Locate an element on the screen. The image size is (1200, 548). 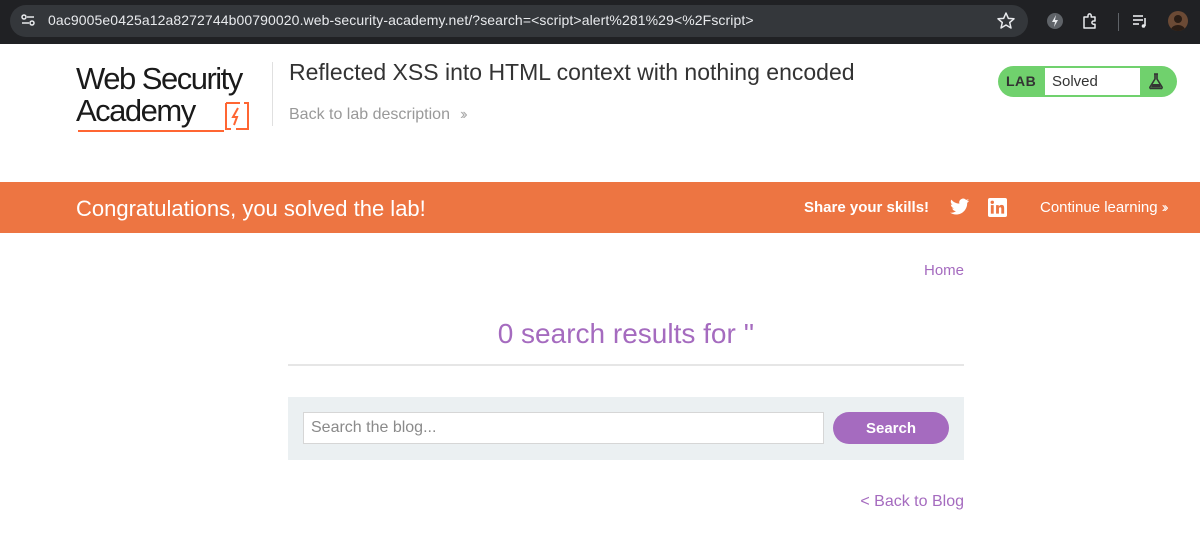
share-skills-label: Share your skills! is located at coordinates (867, 207).